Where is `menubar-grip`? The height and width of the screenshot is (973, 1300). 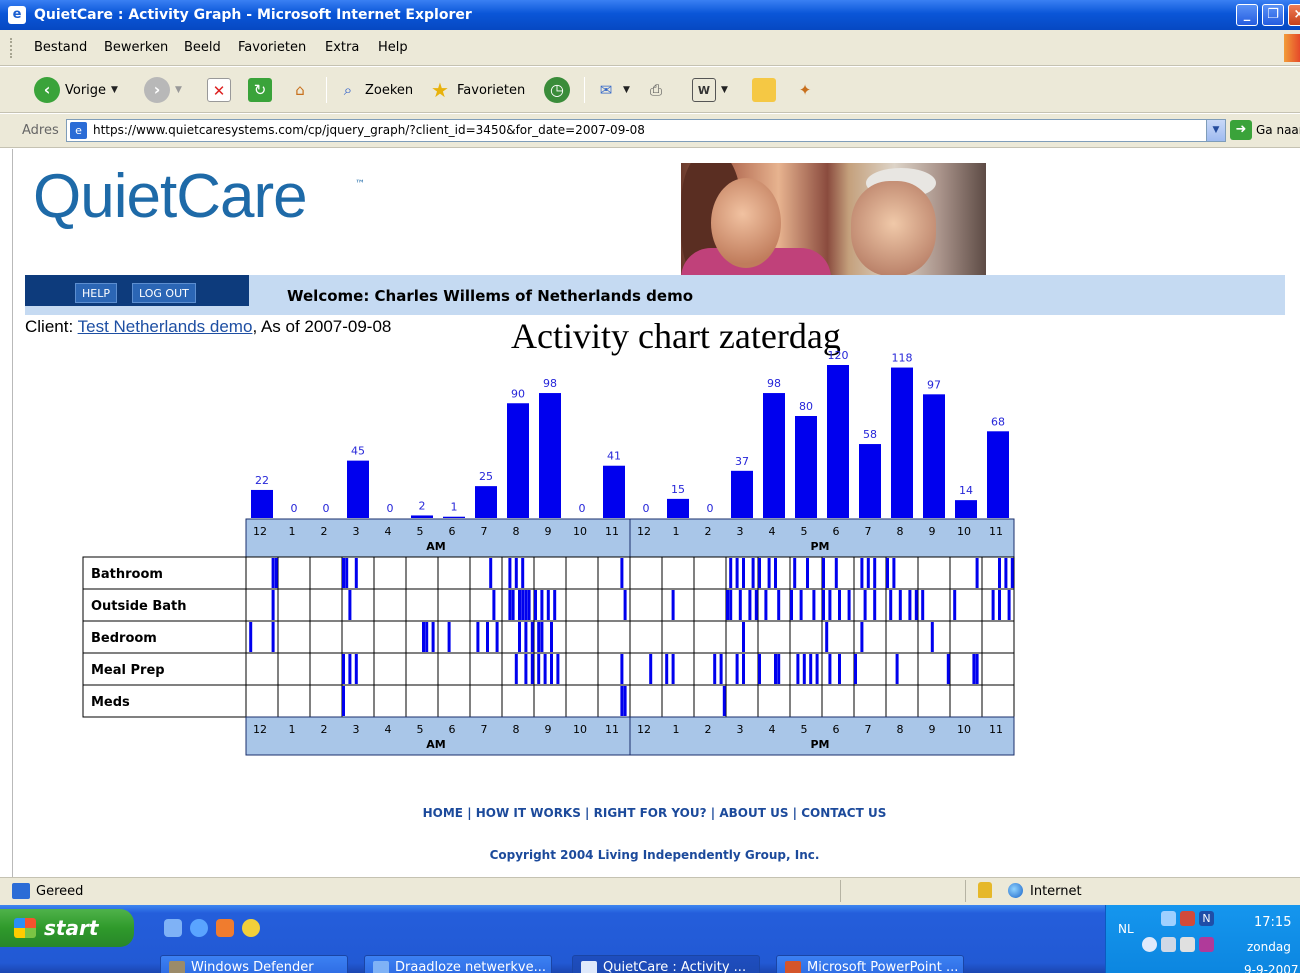 menubar-grip is located at coordinates (11, 48).